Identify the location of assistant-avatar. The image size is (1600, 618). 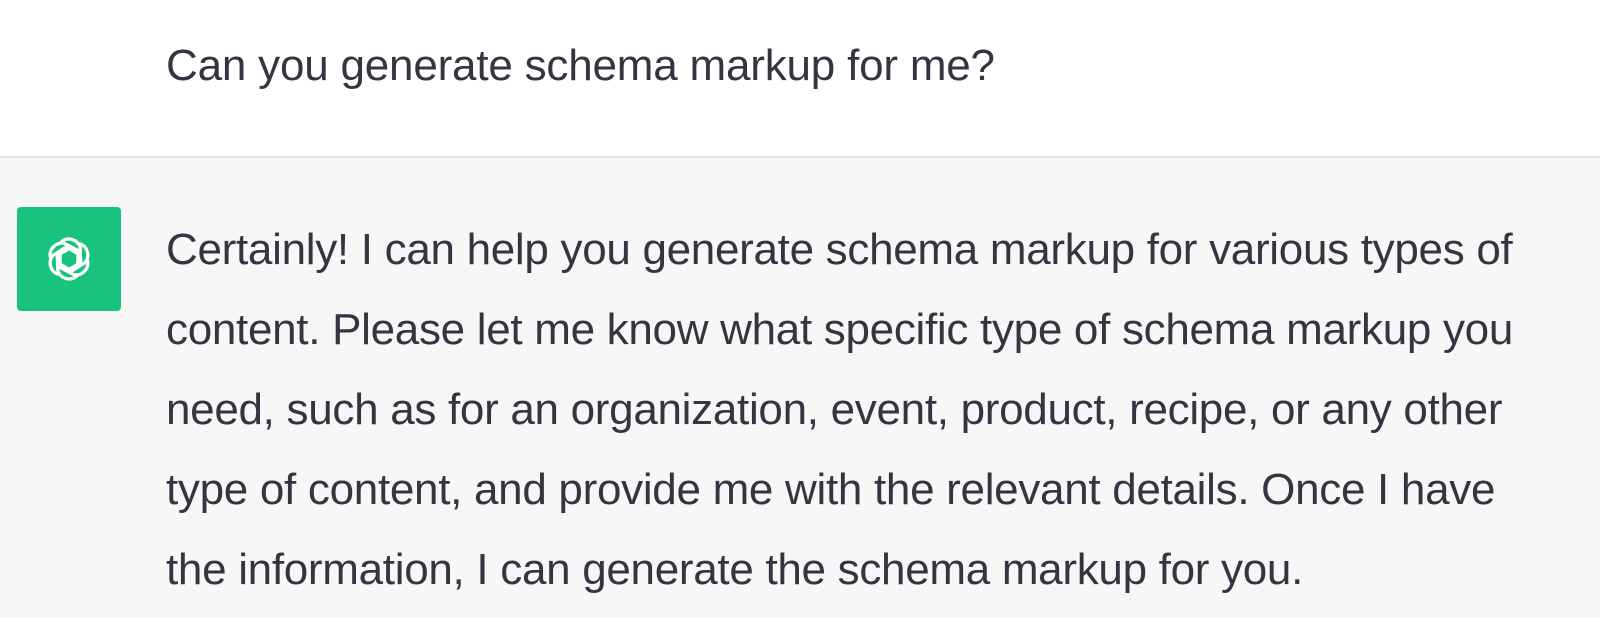
(69, 259).